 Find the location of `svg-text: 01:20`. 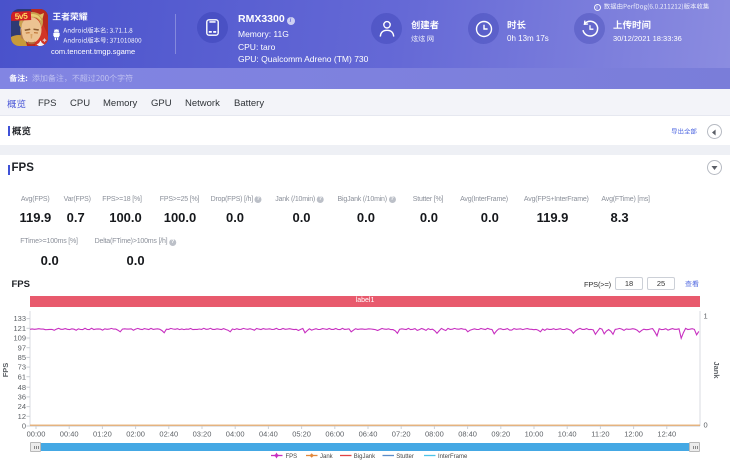

svg-text: 01:20 is located at coordinates (102, 434).